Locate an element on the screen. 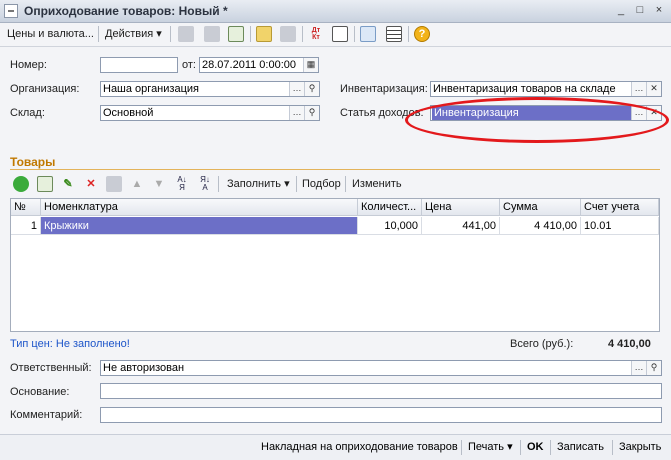  dt-kt-icon: Дт Кт is located at coordinates (316, 34).